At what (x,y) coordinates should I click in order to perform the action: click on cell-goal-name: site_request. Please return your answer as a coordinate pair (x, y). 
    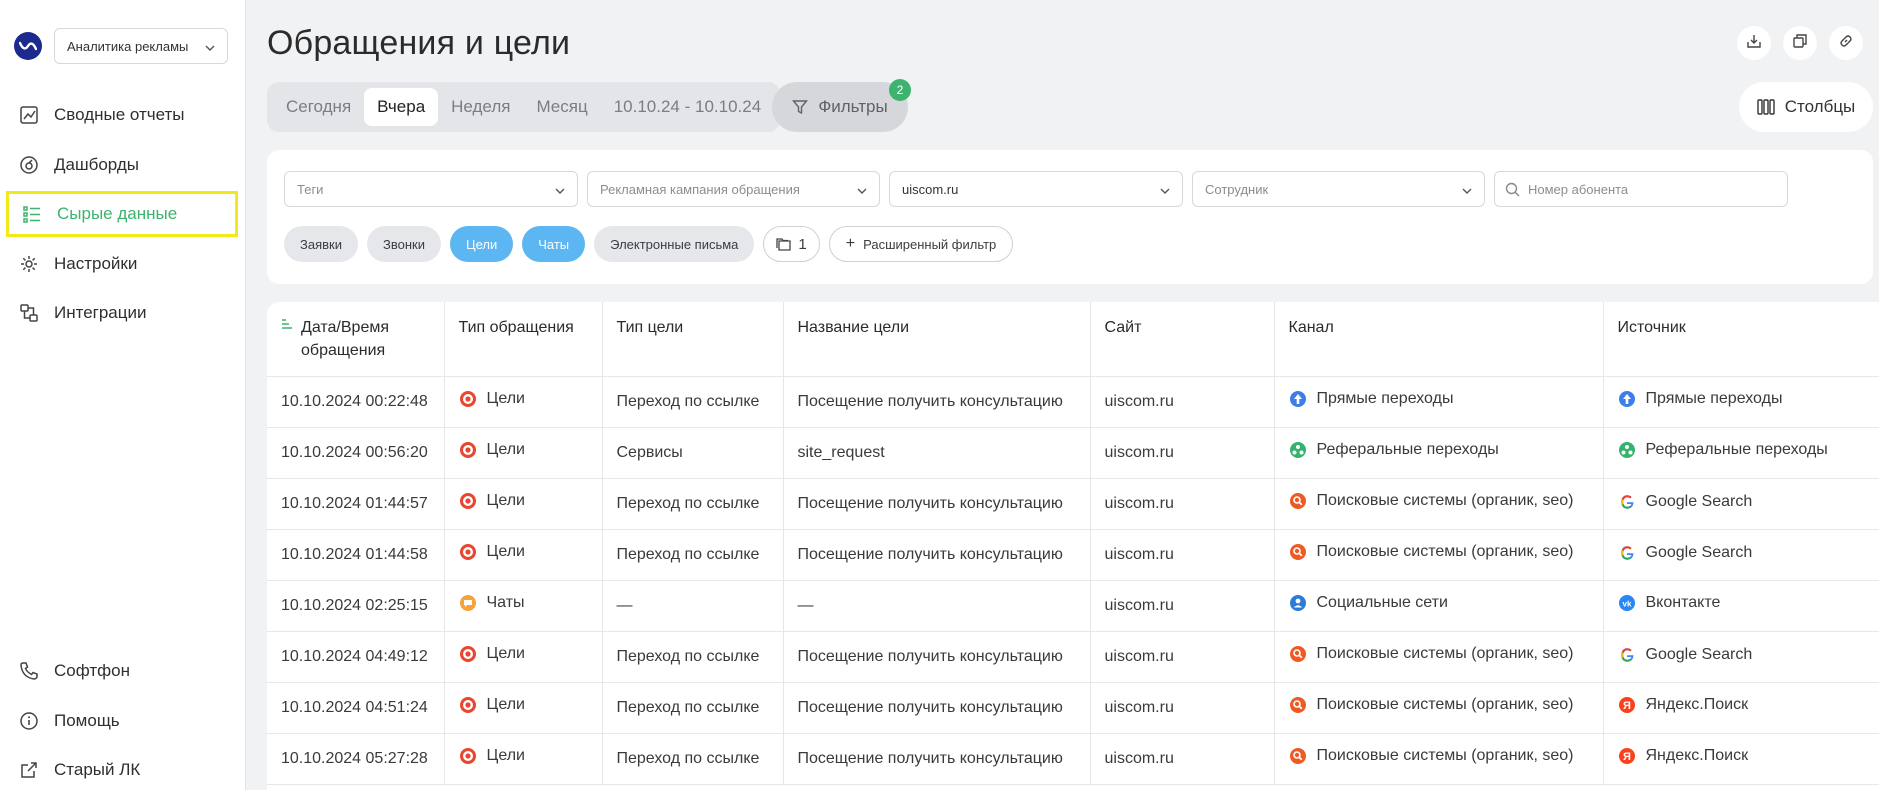
    Looking at the image, I should click on (937, 453).